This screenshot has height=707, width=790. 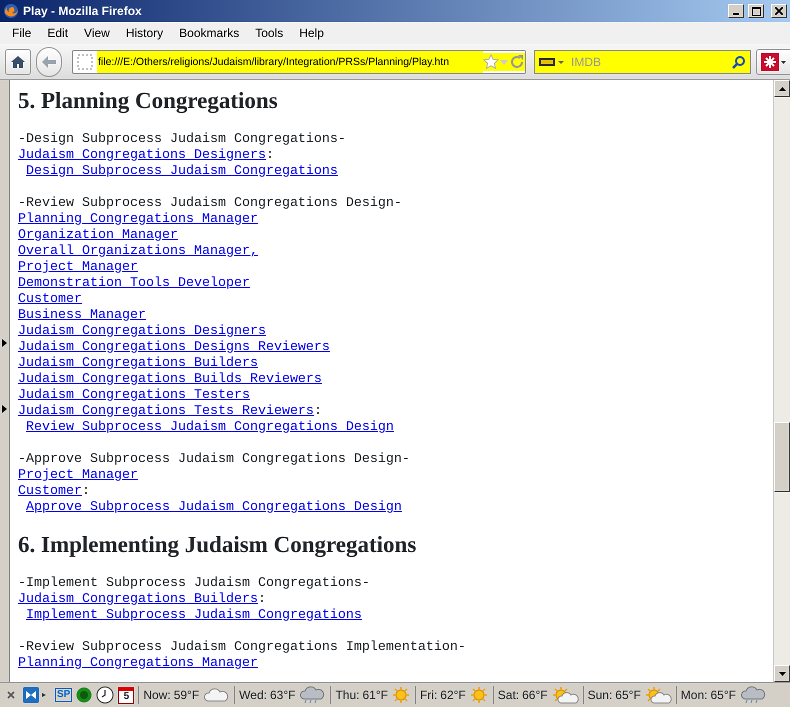 What do you see at coordinates (648, 62) in the screenshot?
I see `search-field: IMDB` at bounding box center [648, 62].